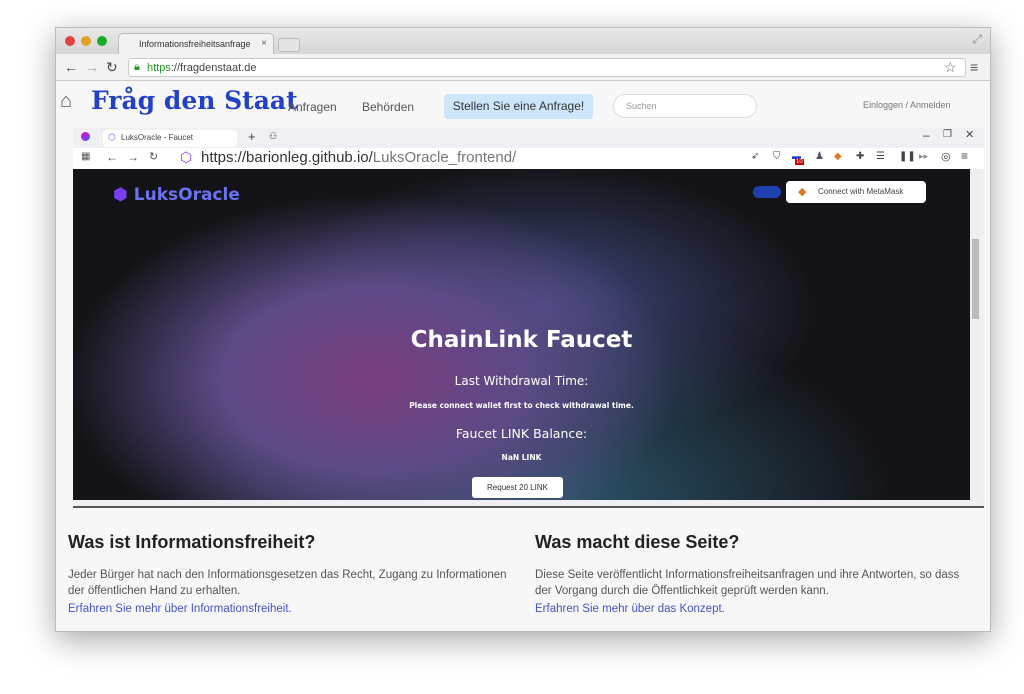 Image resolution: width=1024 pixels, height=694 pixels. Describe the element at coordinates (273, 136) in the screenshot. I see `private-mode-icon: ⚇` at that location.